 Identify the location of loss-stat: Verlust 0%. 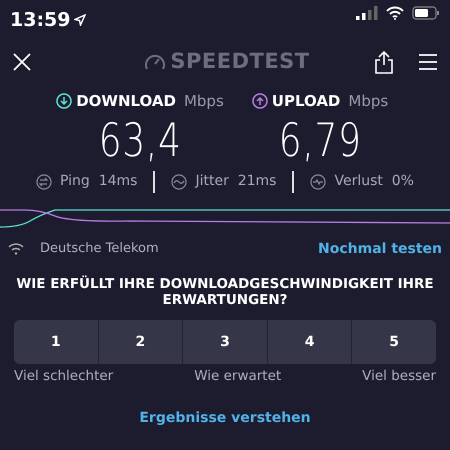
(374, 181).